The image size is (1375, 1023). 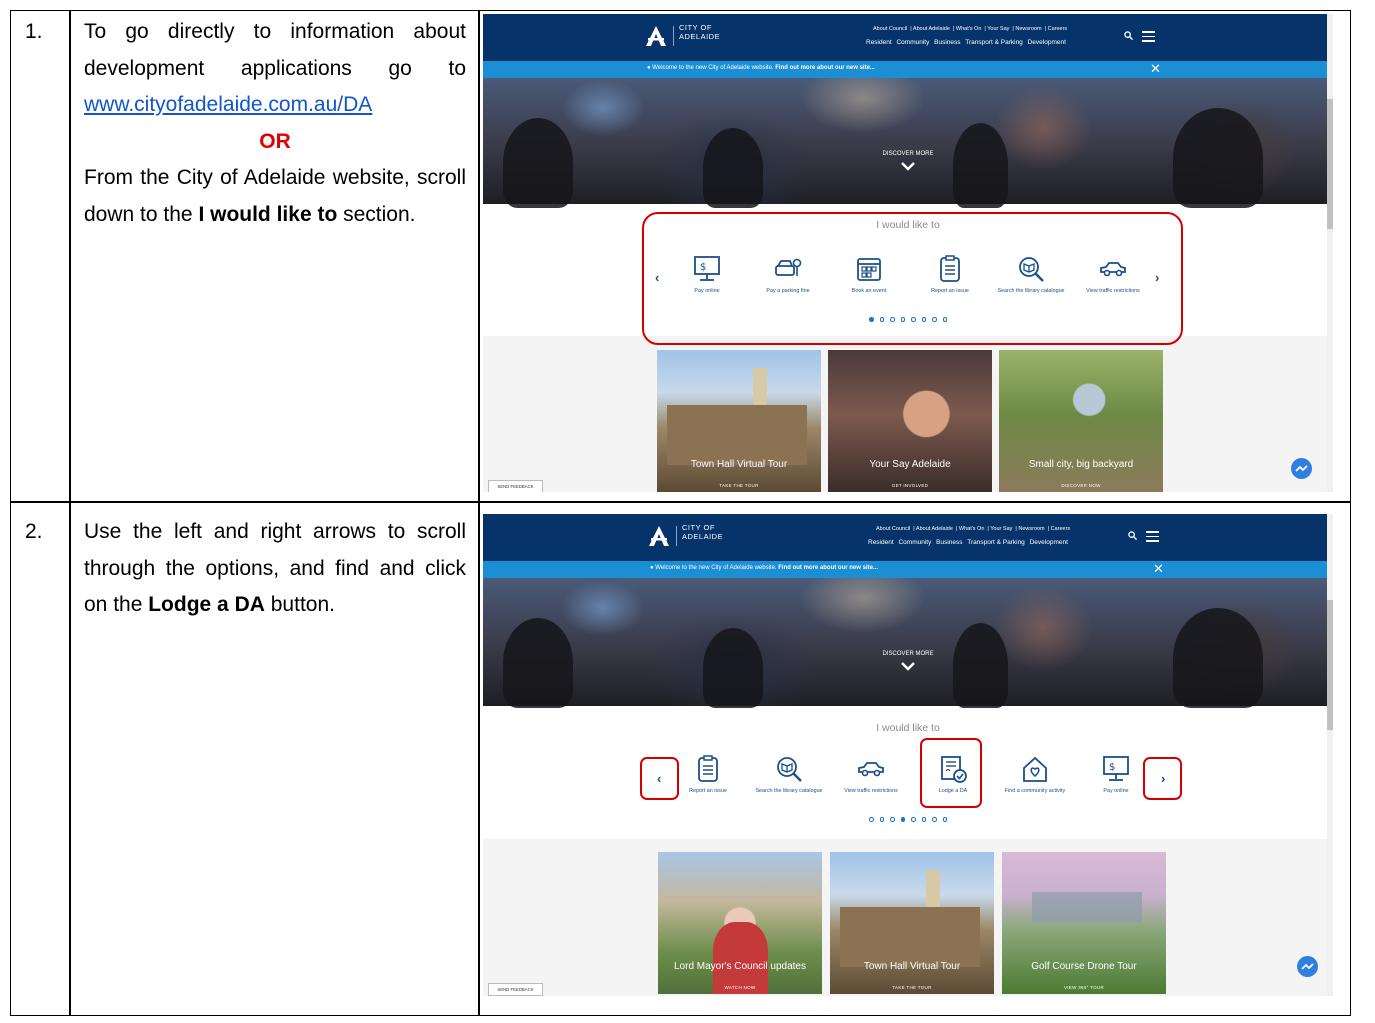 I want to click on quick-link-library-search: Search the library catalogue, so click(x=789, y=774).